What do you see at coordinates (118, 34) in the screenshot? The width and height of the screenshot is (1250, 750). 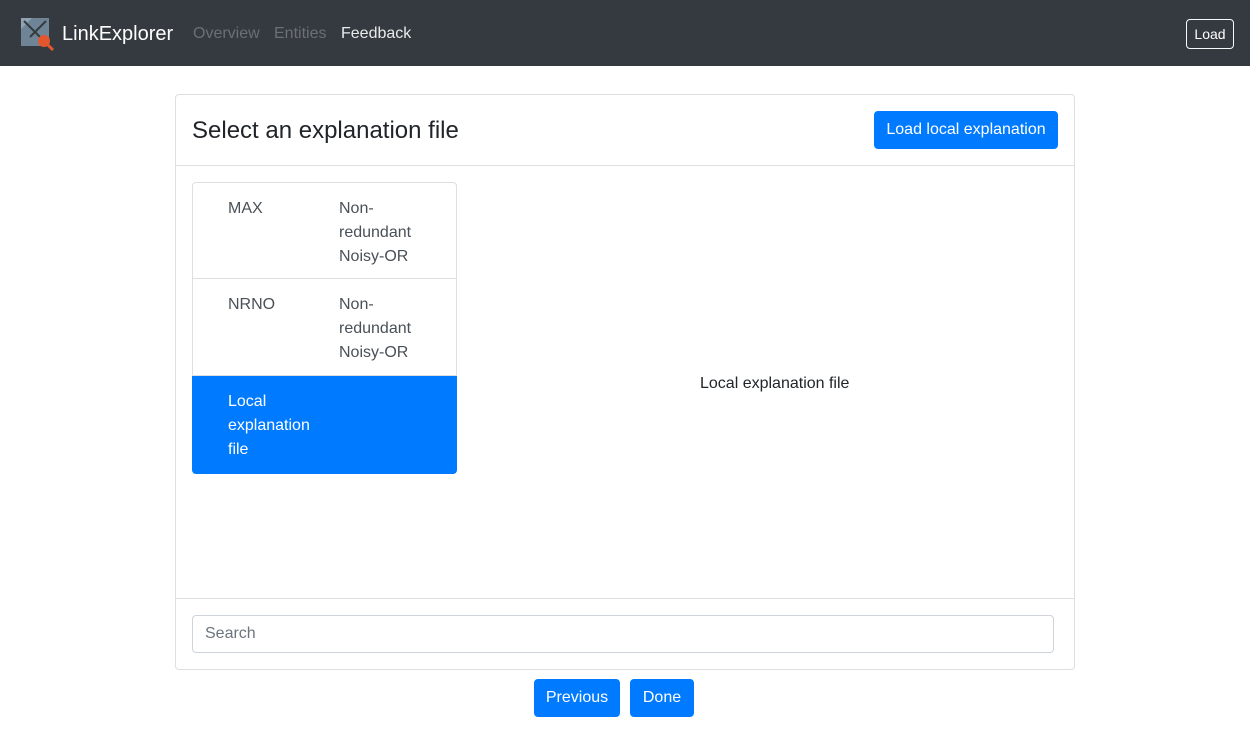 I see `brand-name: LinkExplorer` at bounding box center [118, 34].